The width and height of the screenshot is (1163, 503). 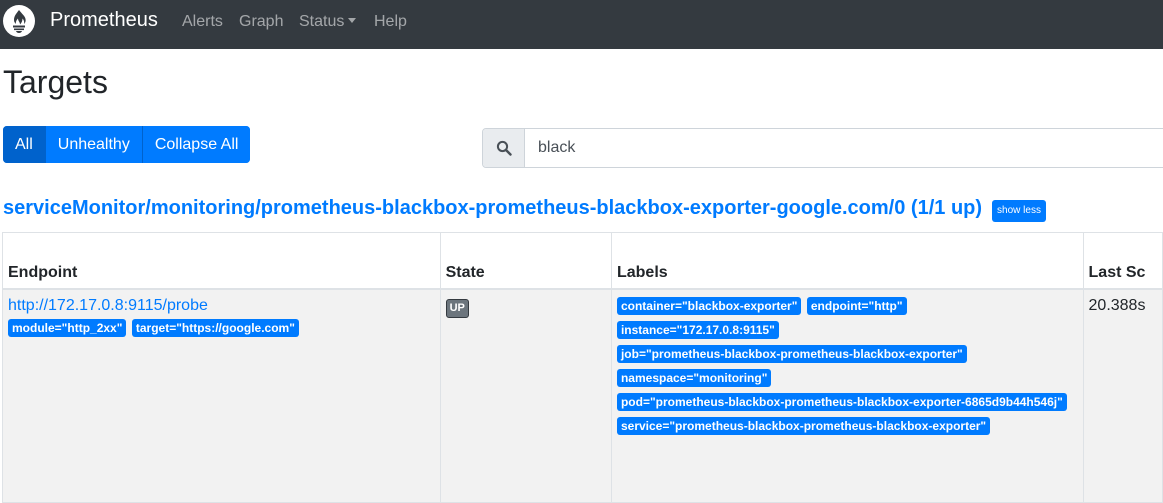 What do you see at coordinates (525, 261) in the screenshot?
I see `state-column-header: State` at bounding box center [525, 261].